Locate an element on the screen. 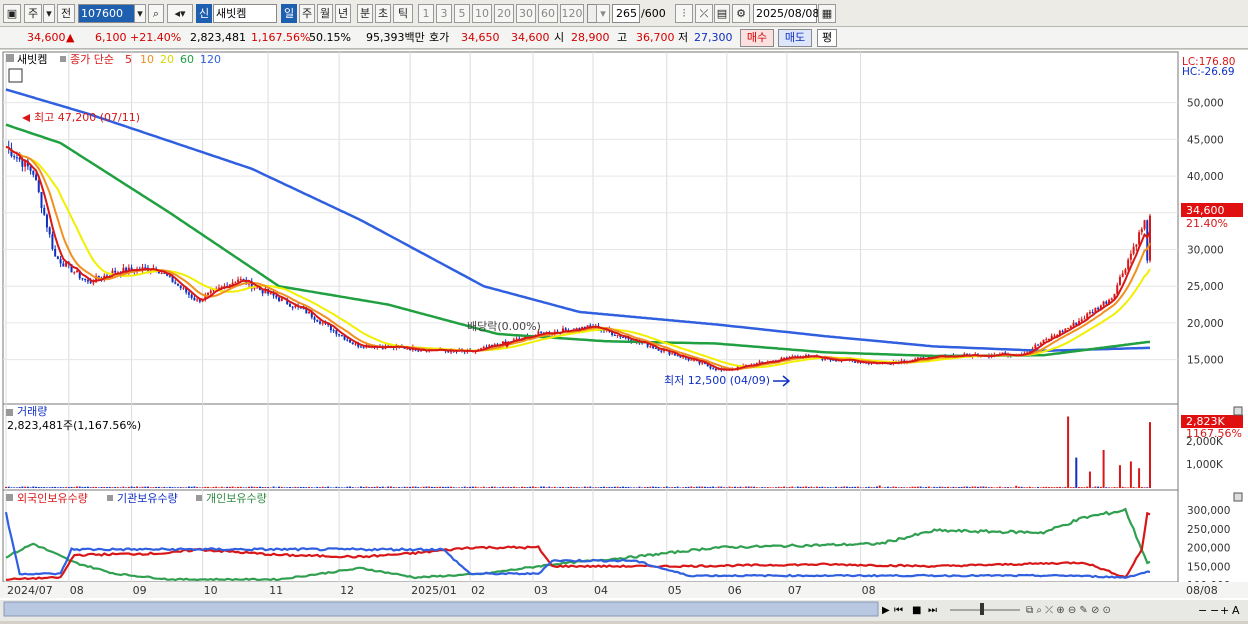 The width and height of the screenshot is (1248, 624). interval-30: 30 is located at coordinates (526, 13).